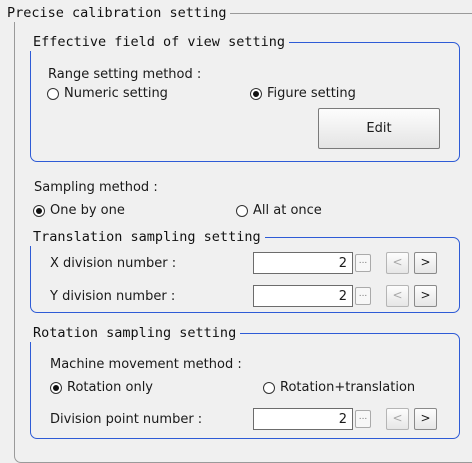  Describe the element at coordinates (126, 419) in the screenshot. I see `division-point-label: Division point number :` at that location.